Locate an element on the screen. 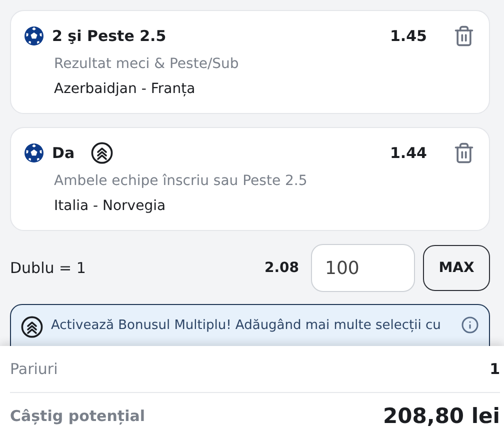  selection-pick: Da is located at coordinates (63, 153).